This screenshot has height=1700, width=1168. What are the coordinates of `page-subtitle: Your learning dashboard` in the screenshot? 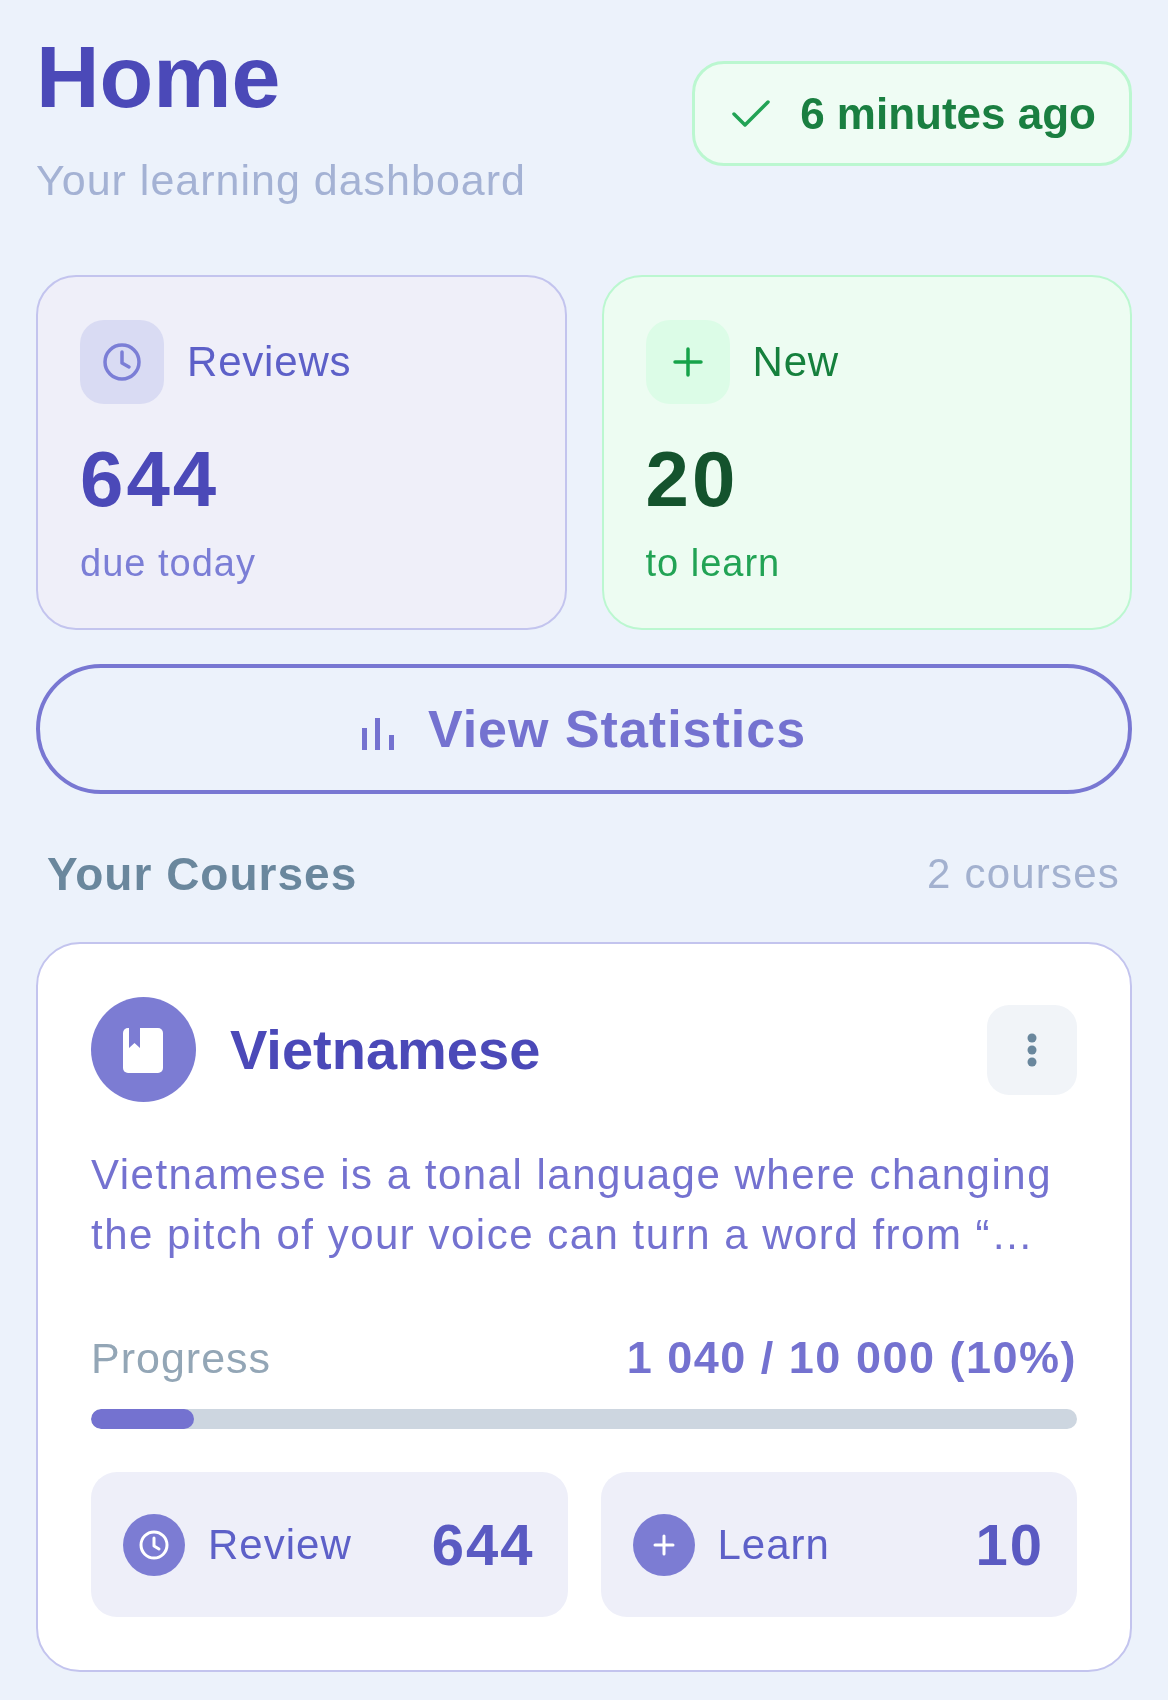 It's located at (281, 180).